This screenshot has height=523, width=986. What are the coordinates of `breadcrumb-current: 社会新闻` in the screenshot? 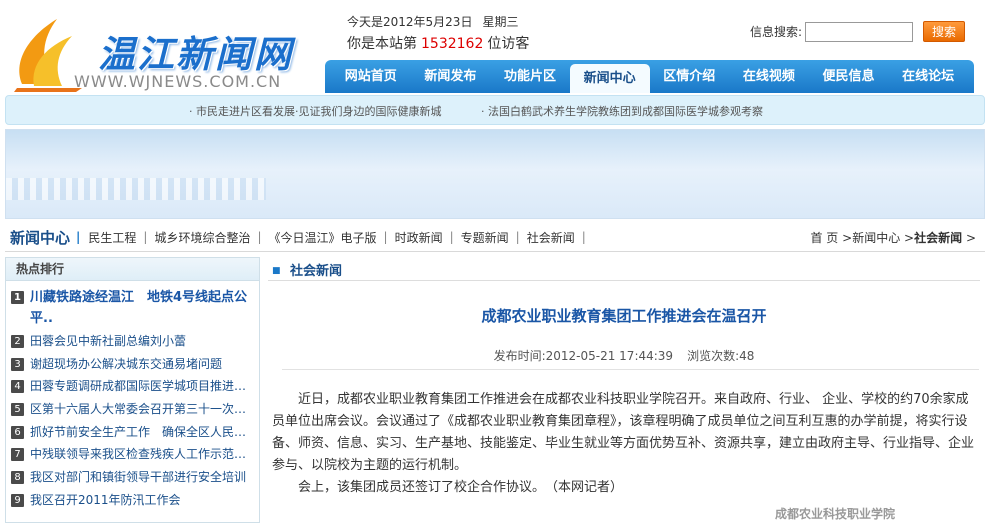 It's located at (938, 238).